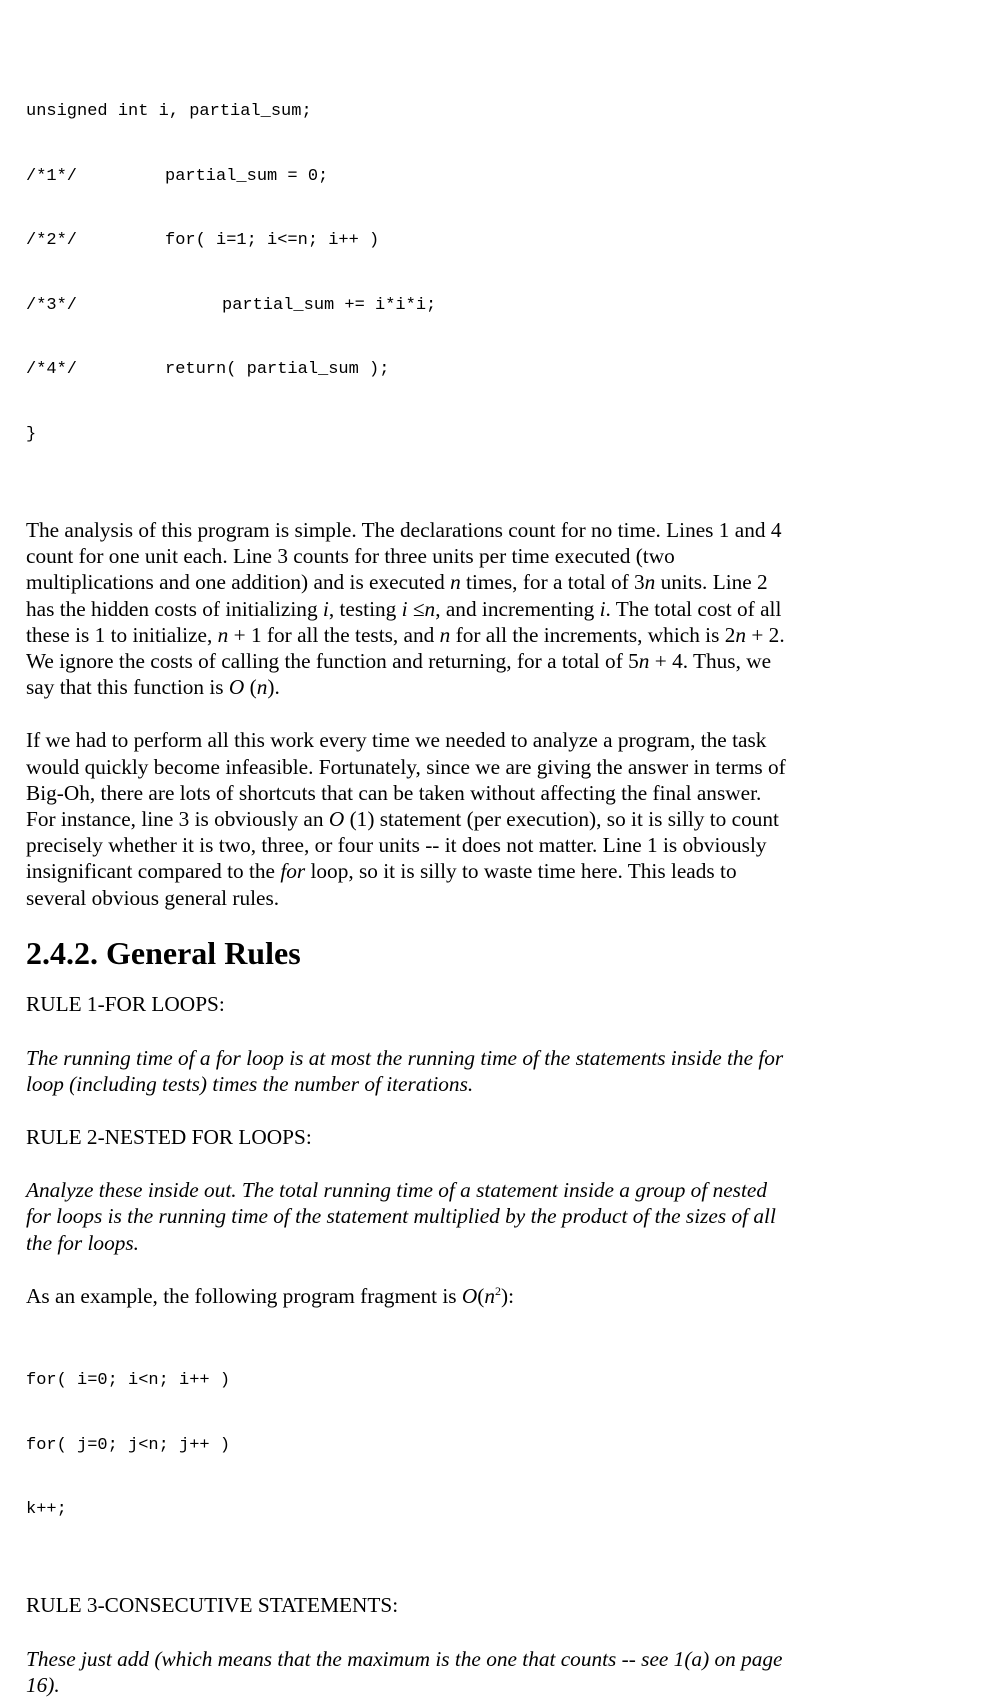 The height and width of the screenshot is (1698, 1000). I want to click on text-line: the for loops., so click(82, 1242).